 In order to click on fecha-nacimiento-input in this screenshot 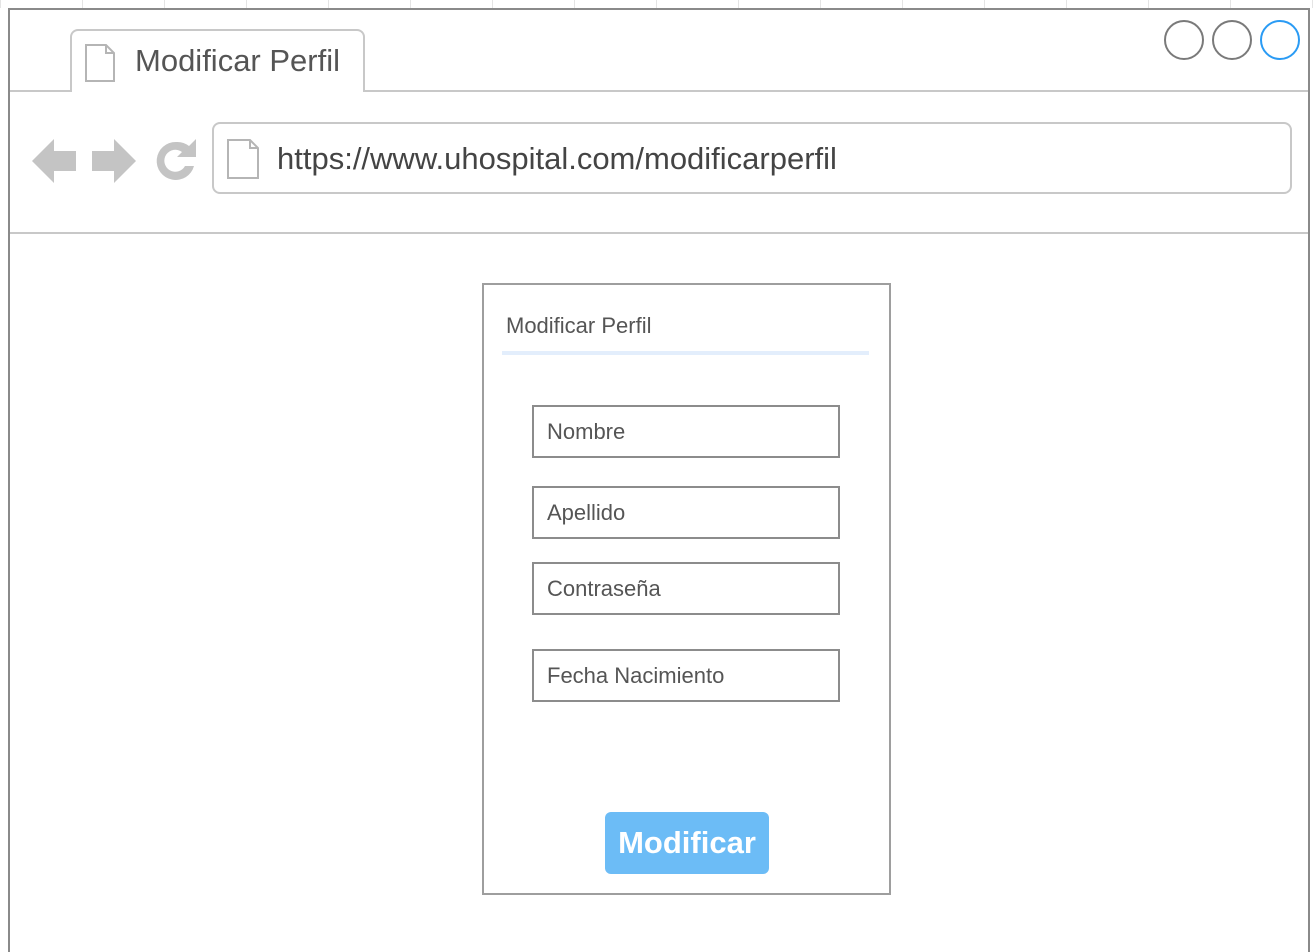, I will do `click(686, 675)`.